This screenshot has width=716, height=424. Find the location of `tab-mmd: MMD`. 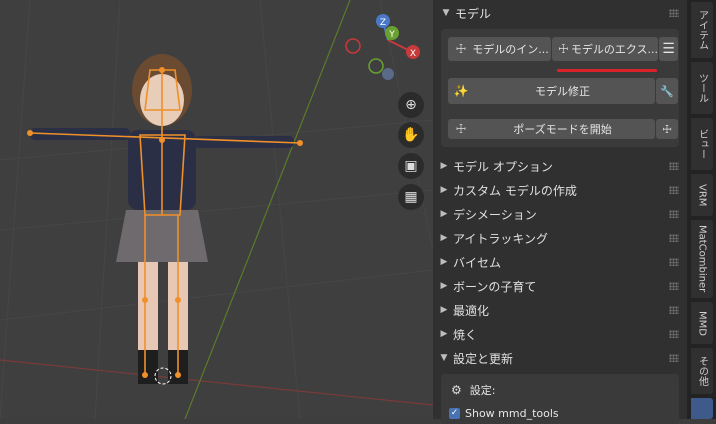

tab-mmd: MMD is located at coordinates (702, 323).